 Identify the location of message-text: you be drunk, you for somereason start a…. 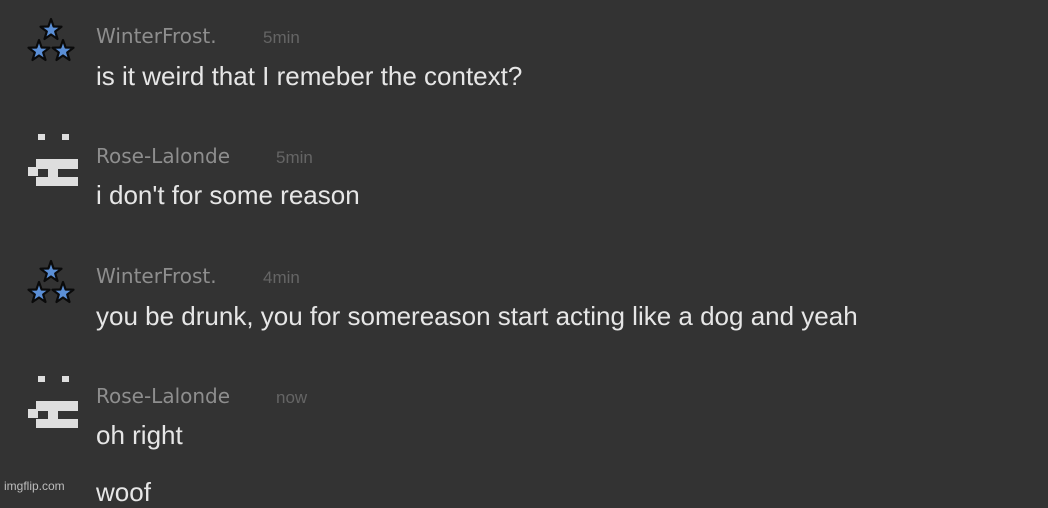
(477, 316).